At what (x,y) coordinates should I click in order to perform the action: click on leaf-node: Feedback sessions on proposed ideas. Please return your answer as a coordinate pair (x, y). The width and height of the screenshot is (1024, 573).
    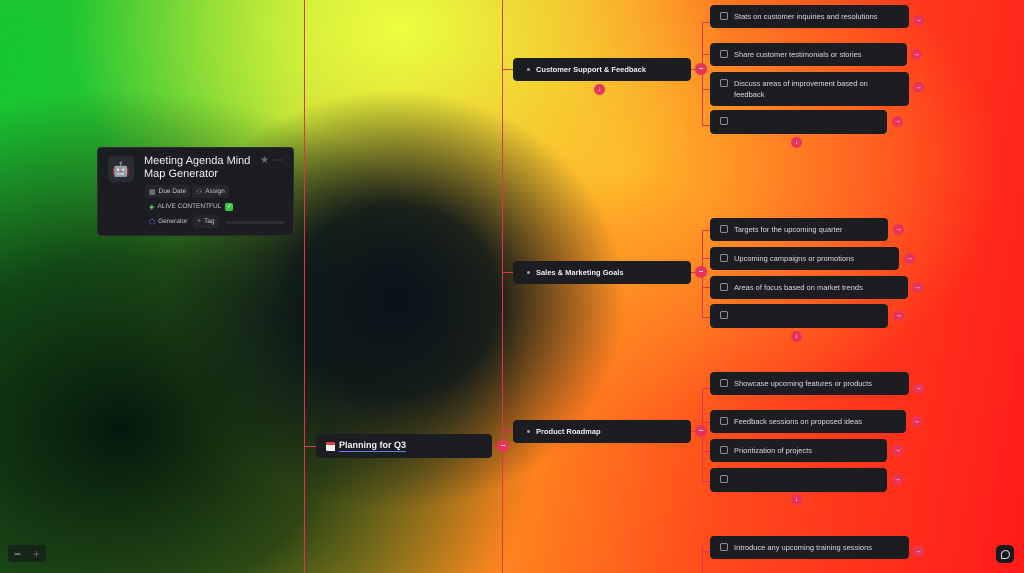
    Looking at the image, I should click on (808, 421).